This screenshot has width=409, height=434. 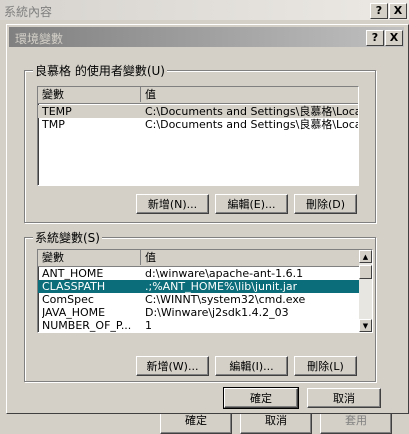 What do you see at coordinates (325, 204) in the screenshot?
I see `user-delete-button: 刪除(D)` at bounding box center [325, 204].